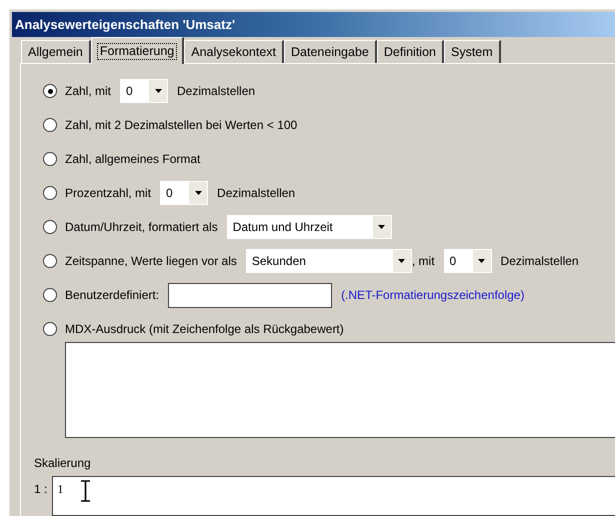  I want to click on scale-prefix: 1 :, so click(41, 489).